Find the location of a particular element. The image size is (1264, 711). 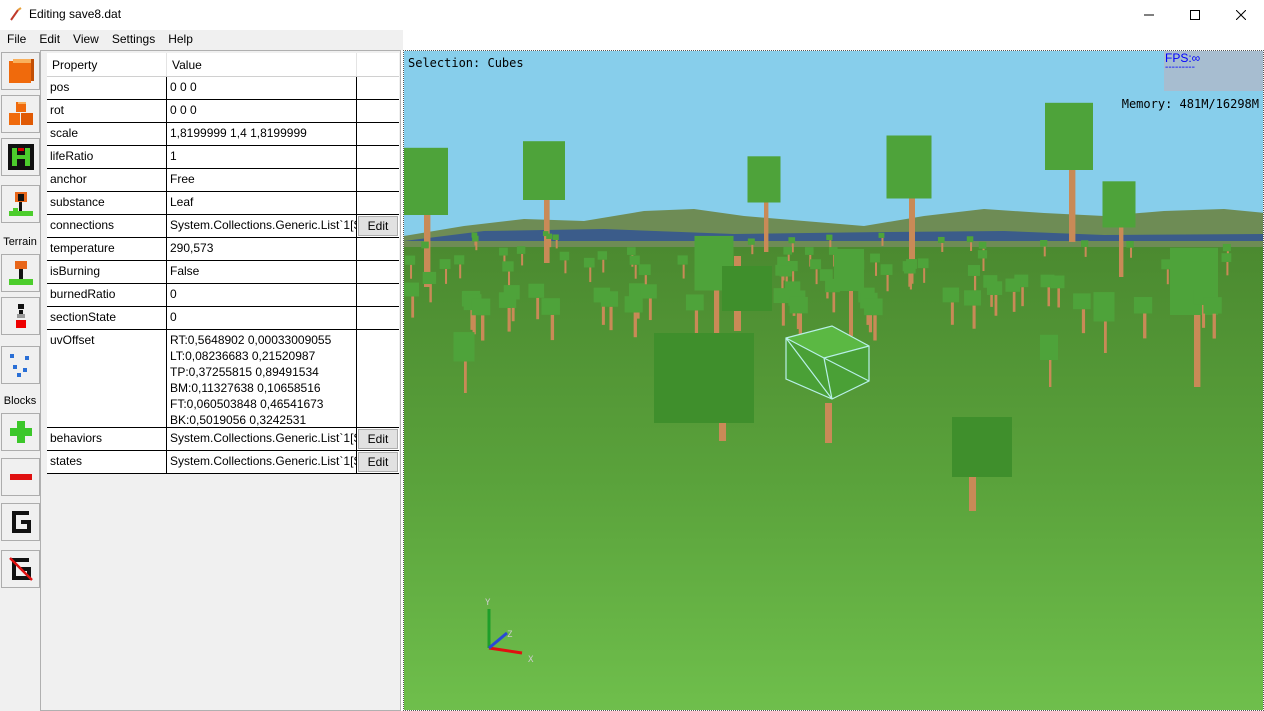

menu-help: Help is located at coordinates (180, 40).